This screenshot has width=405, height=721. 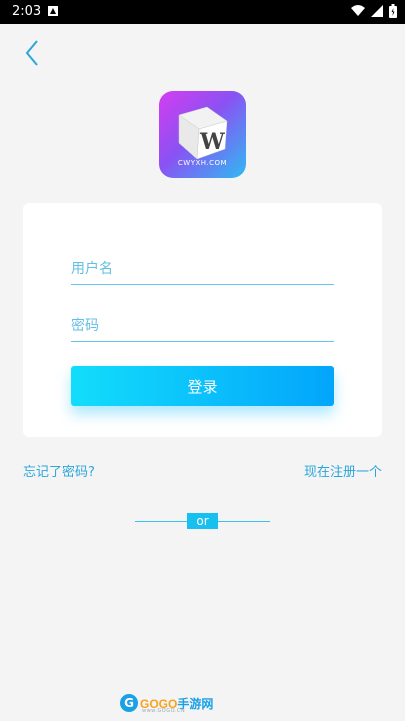 I want to click on wifi-icon, so click(x=358, y=10).